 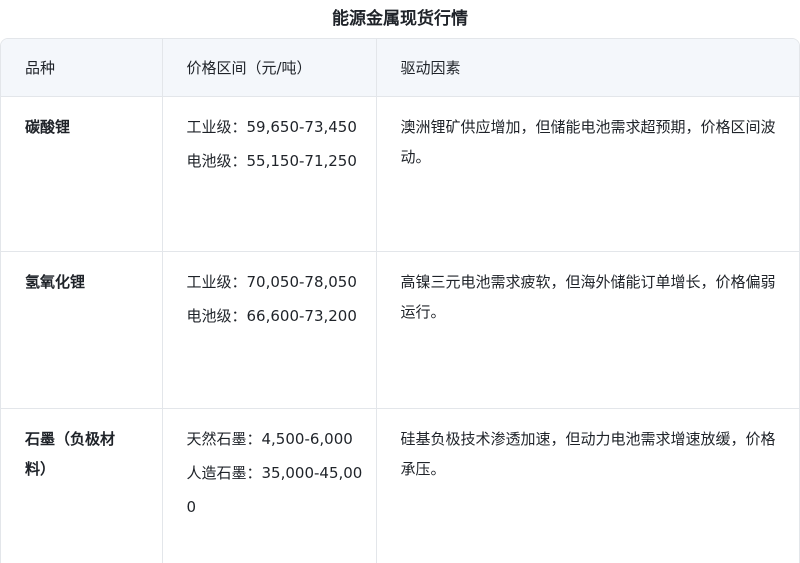 I want to click on driver-cell: 澳洲锂矿供应增加，但储能电池需求超预期，价格区间波动。, so click(x=587, y=174).